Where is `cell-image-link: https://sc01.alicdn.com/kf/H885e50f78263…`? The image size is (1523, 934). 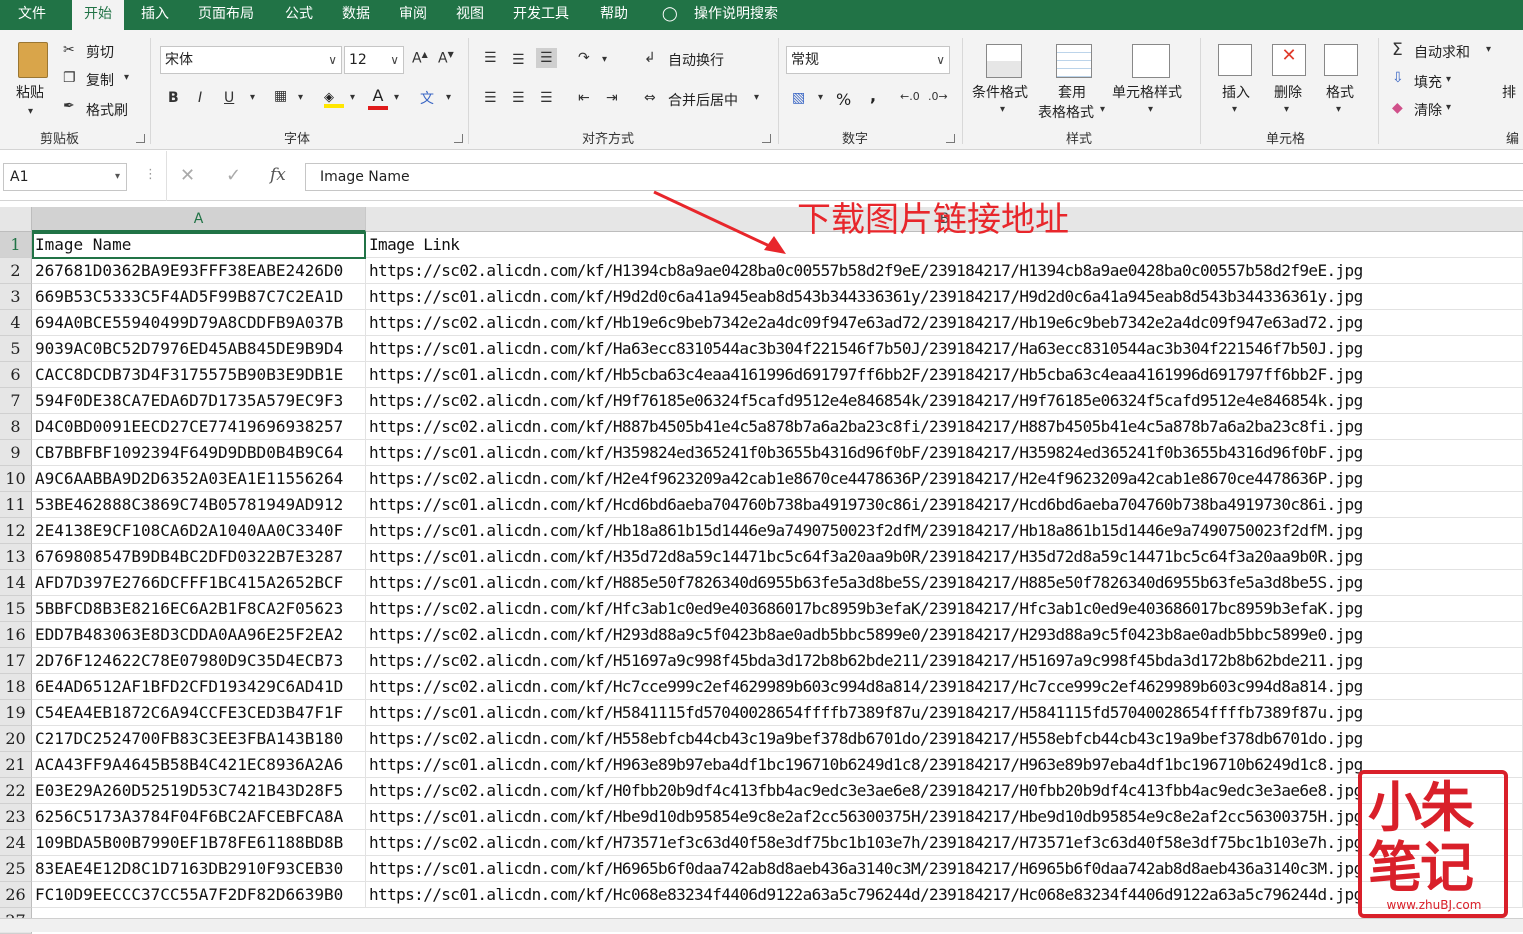 cell-image-link: https://sc01.alicdn.com/kf/H885e50f78263… is located at coordinates (944, 583).